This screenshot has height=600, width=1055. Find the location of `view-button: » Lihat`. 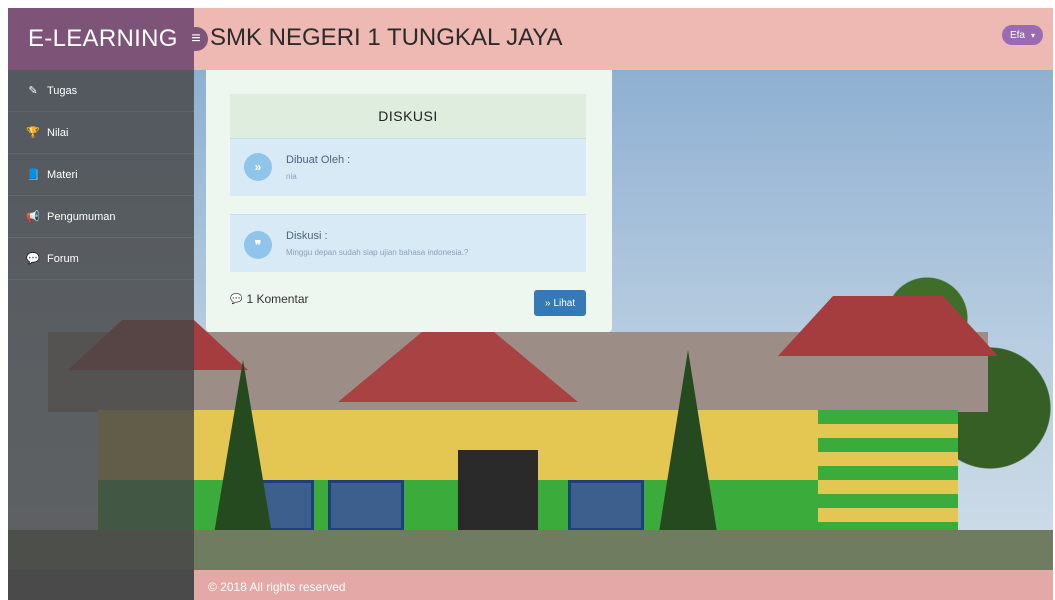

view-button: » Lihat is located at coordinates (560, 303).